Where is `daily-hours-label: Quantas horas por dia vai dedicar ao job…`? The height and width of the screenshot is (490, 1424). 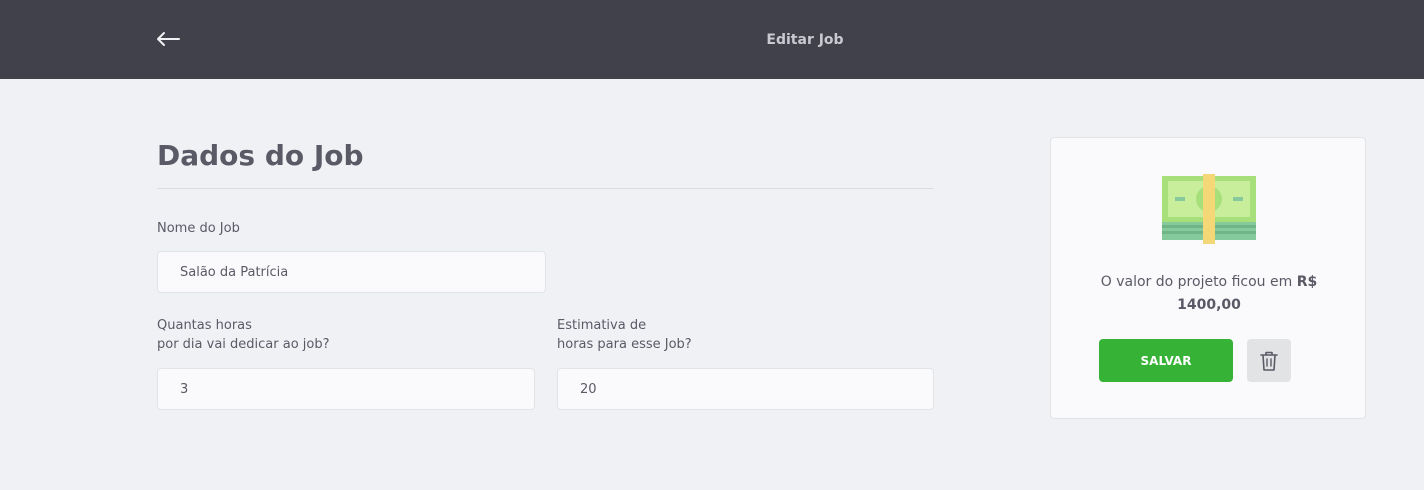 daily-hours-label: Quantas horas por dia vai dedicar ao job… is located at coordinates (243, 335).